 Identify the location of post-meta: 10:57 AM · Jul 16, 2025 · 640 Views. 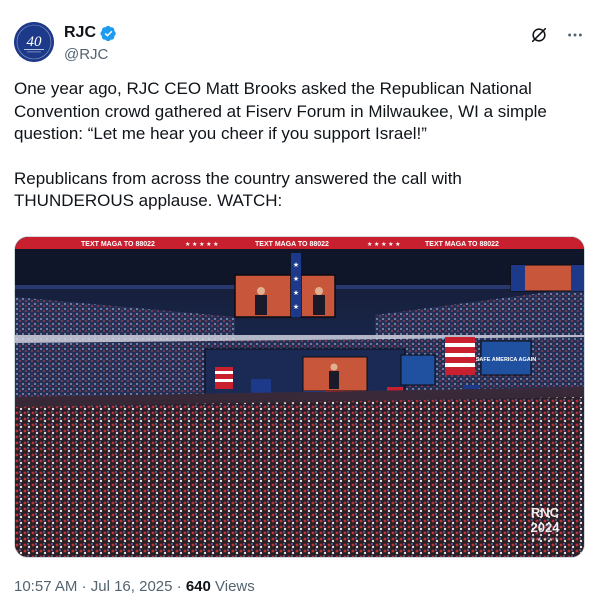
(134, 586).